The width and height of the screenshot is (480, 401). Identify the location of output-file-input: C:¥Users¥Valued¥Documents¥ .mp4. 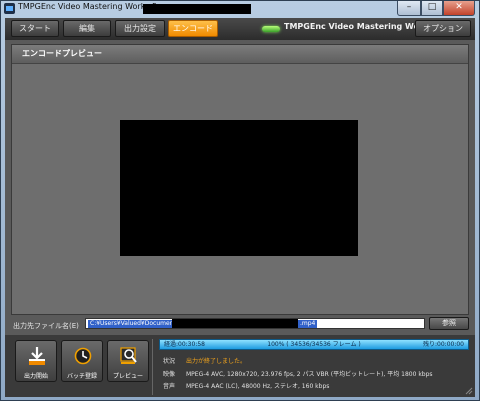
(255, 323).